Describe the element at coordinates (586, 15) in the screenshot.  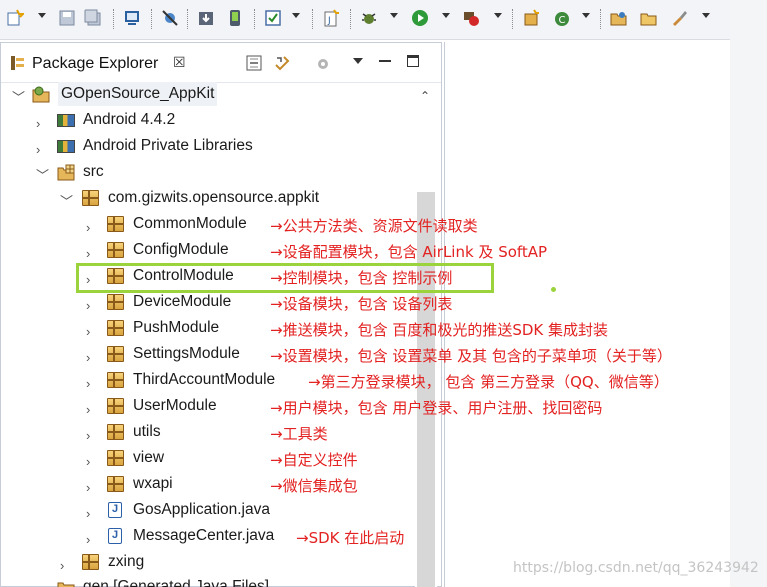
I see `new-class-dropdown-icon` at that location.